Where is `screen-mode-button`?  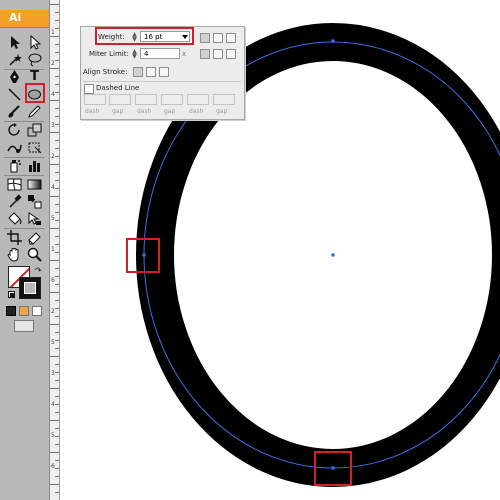
screen-mode-button is located at coordinates (24, 326).